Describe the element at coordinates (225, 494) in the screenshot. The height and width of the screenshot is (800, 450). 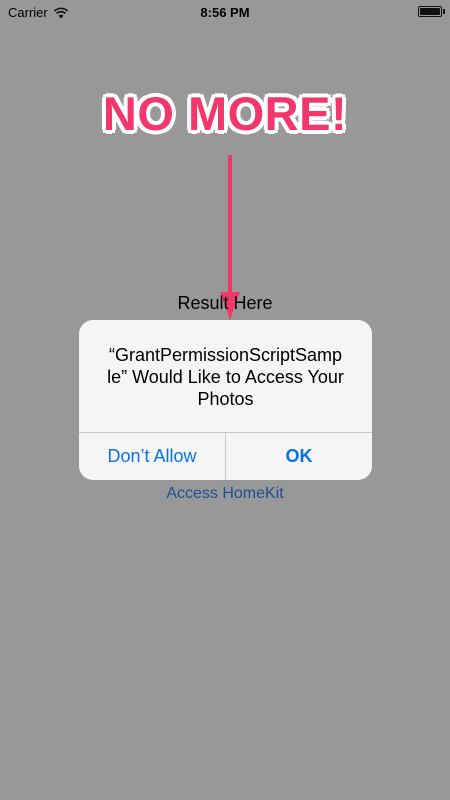
I see `access-homekit-button: Access HomeKit` at that location.